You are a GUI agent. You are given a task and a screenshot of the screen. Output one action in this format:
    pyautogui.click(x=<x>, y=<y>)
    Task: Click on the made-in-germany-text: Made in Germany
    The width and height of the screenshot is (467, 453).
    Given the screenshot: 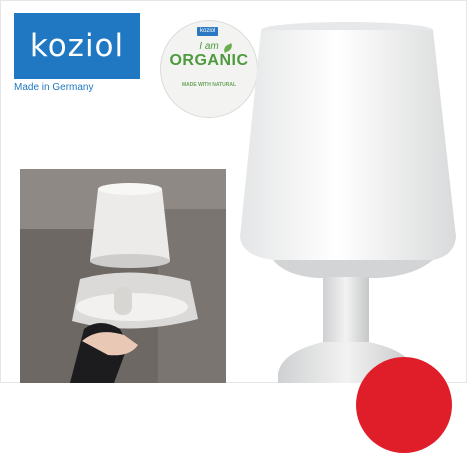 What is the action you would take?
    pyautogui.click(x=54, y=87)
    